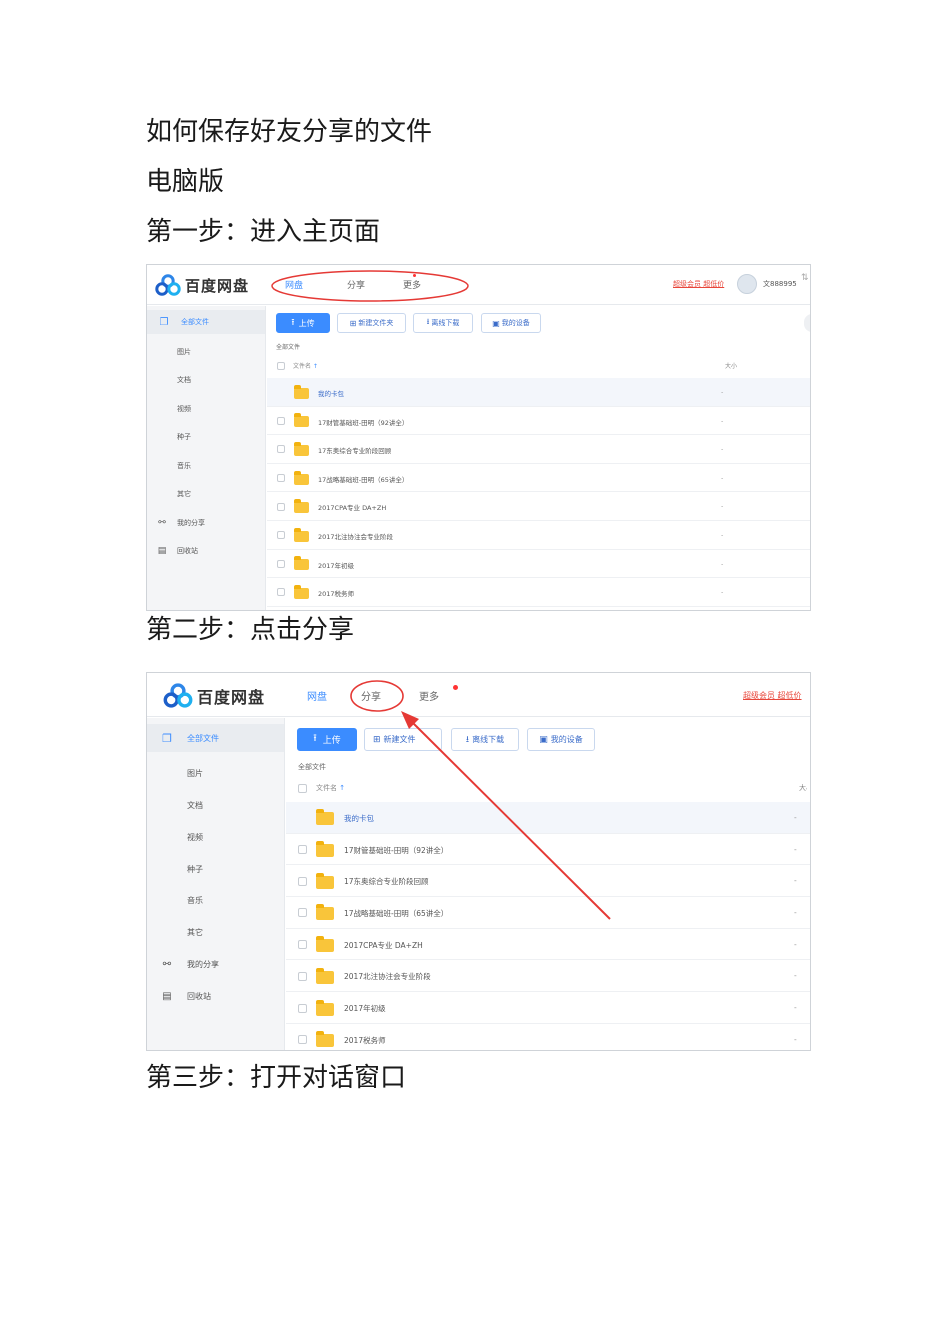  Describe the element at coordinates (747, 284) in the screenshot. I see `avatar` at that location.